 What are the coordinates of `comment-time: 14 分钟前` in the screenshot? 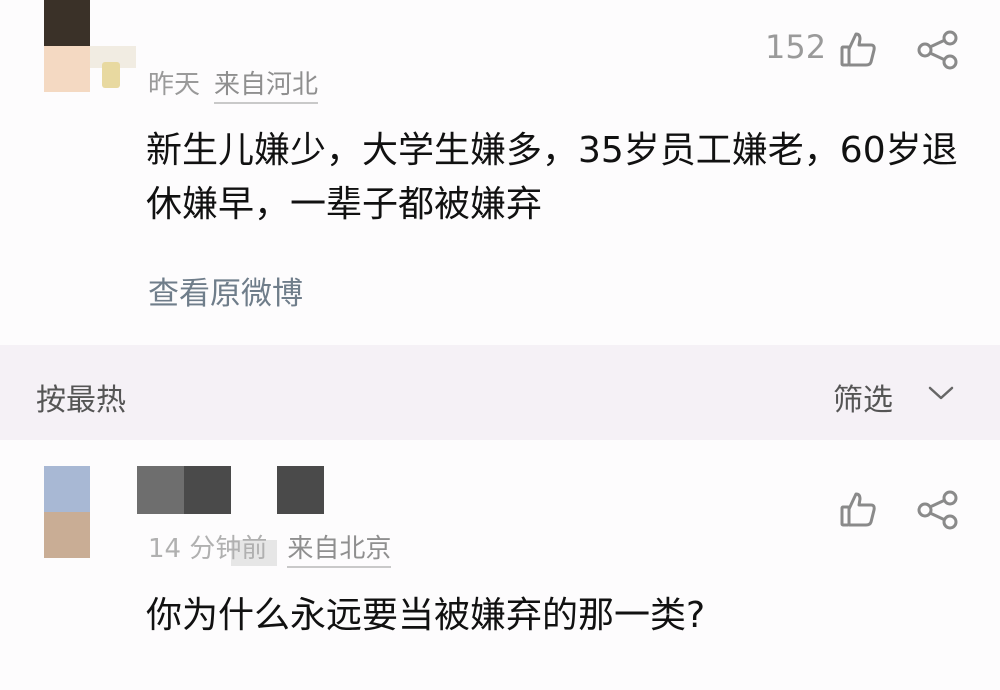 It's located at (208, 549).